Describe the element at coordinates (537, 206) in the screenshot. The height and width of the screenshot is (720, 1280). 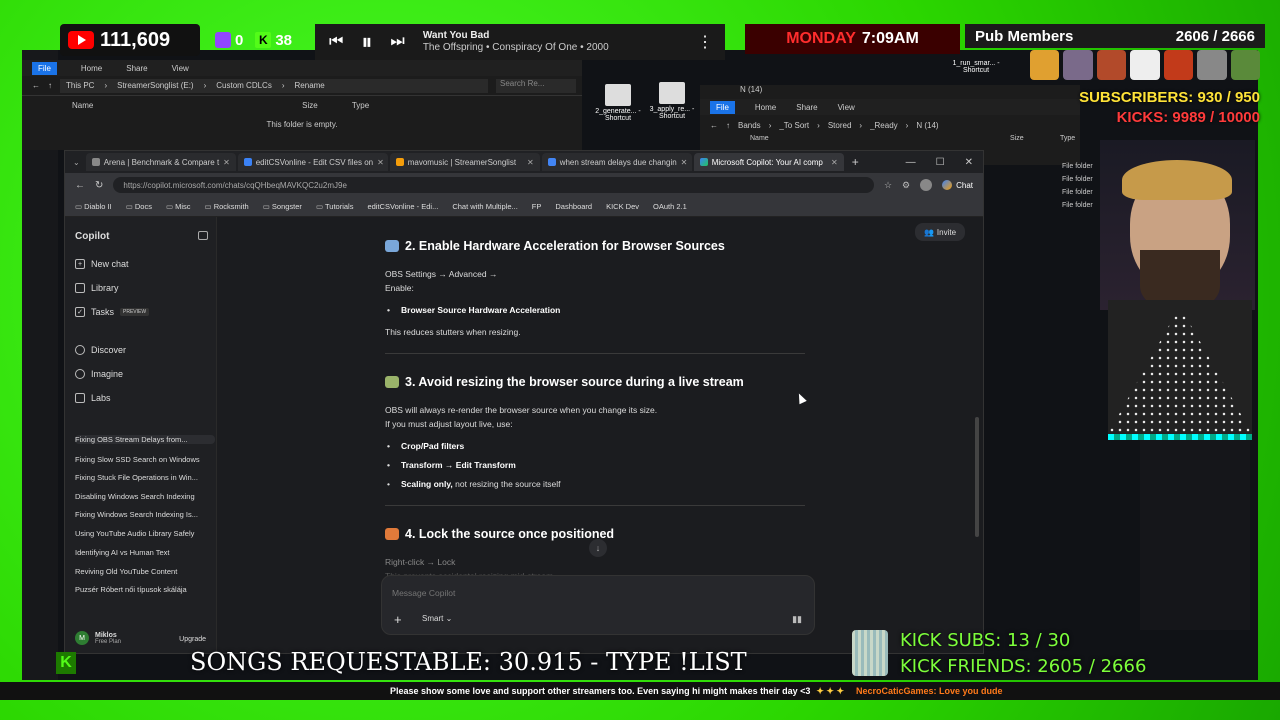
I see `bookmark-fp: FP` at that location.